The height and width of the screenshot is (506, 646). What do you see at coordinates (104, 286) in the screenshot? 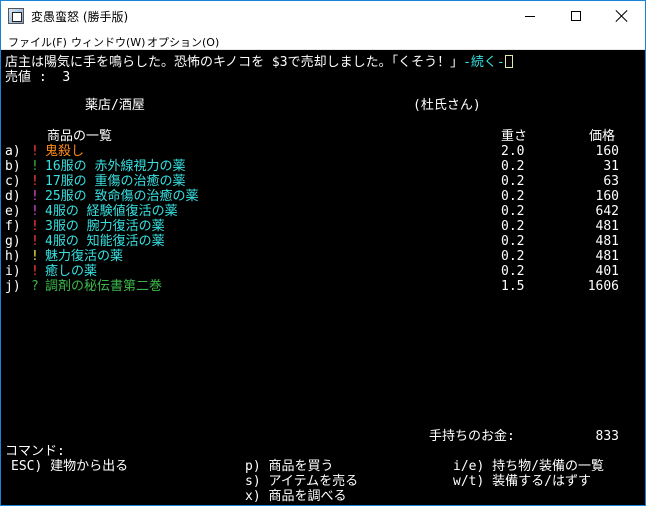
I see `item-name: 調剤の秘伝書第二巻` at bounding box center [104, 286].